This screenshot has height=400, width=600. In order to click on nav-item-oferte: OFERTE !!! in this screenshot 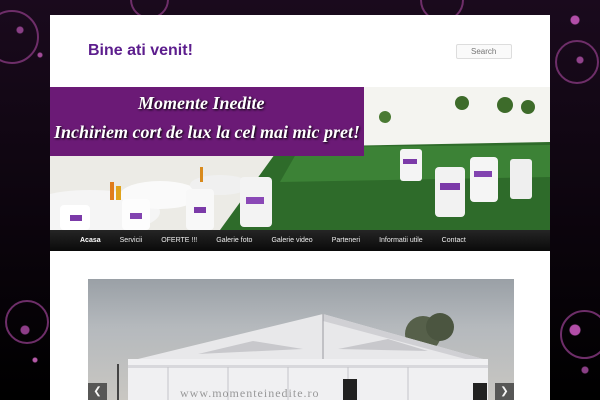, I will do `click(179, 240)`.